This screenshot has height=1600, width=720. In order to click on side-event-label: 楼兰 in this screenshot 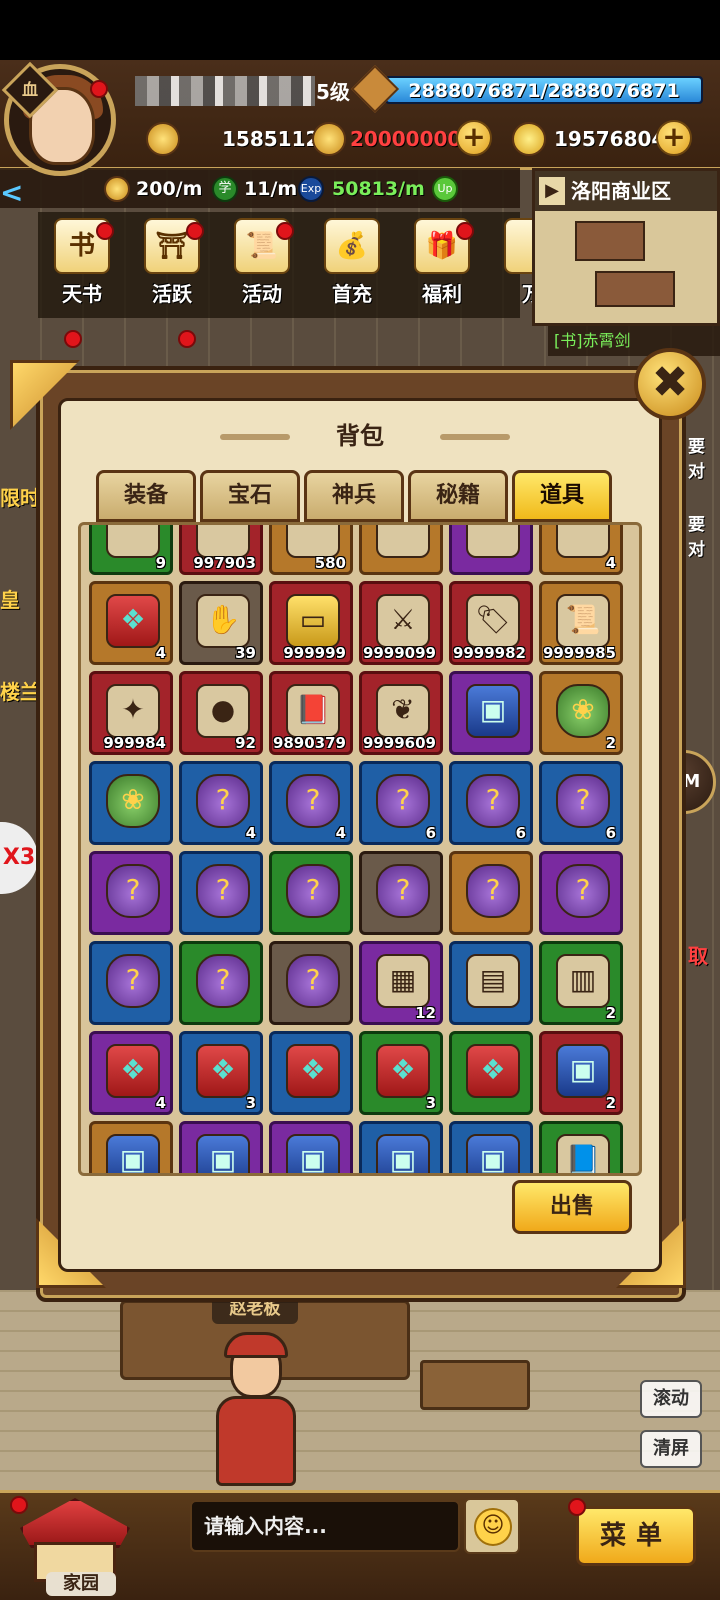, I will do `click(20, 690)`.